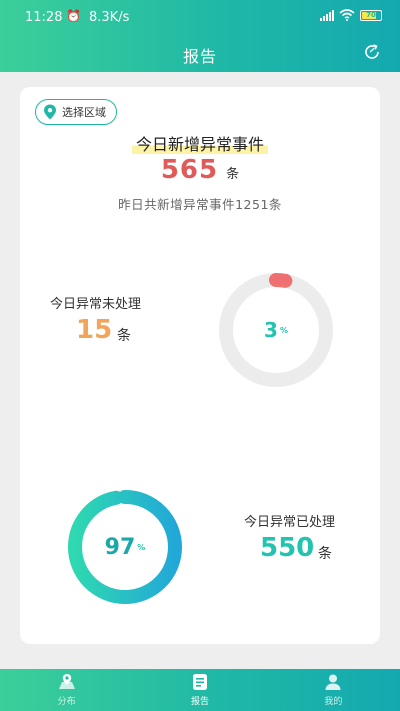  What do you see at coordinates (327, 15) in the screenshot?
I see `signal-icon` at bounding box center [327, 15].